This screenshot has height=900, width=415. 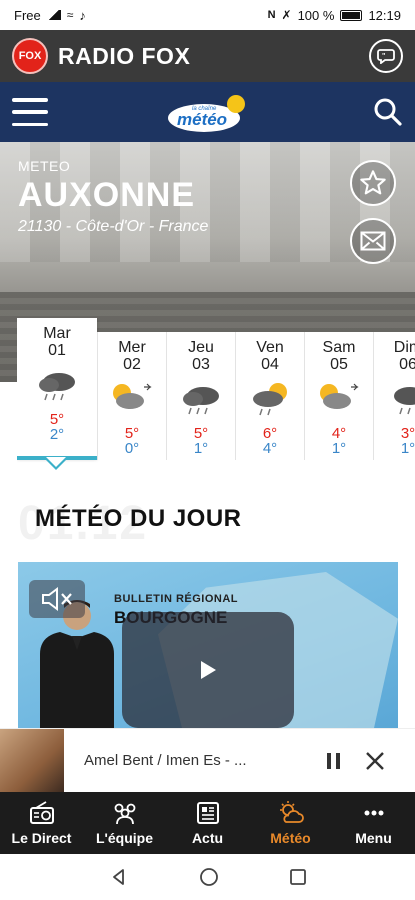 What do you see at coordinates (388, 112) in the screenshot?
I see `search-icon` at bounding box center [388, 112].